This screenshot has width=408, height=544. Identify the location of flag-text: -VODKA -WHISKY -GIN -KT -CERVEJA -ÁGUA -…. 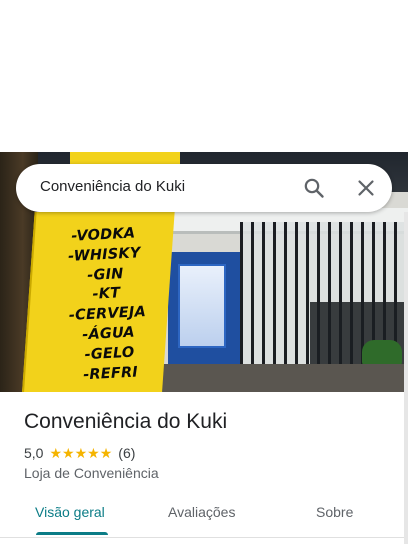
(107, 305).